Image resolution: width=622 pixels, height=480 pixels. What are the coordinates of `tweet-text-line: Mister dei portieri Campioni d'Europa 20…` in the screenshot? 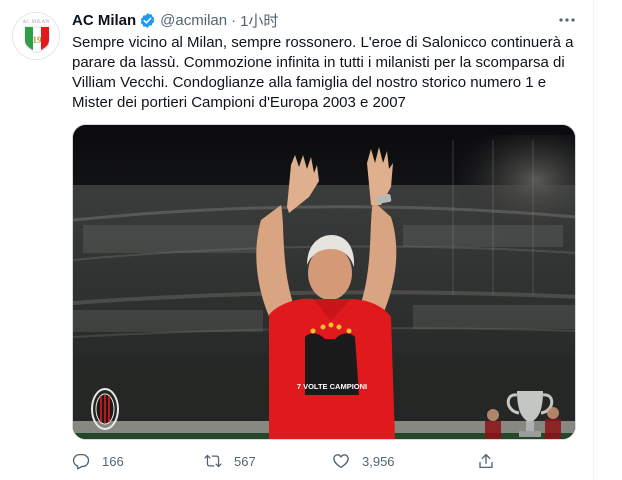 It's located at (239, 102).